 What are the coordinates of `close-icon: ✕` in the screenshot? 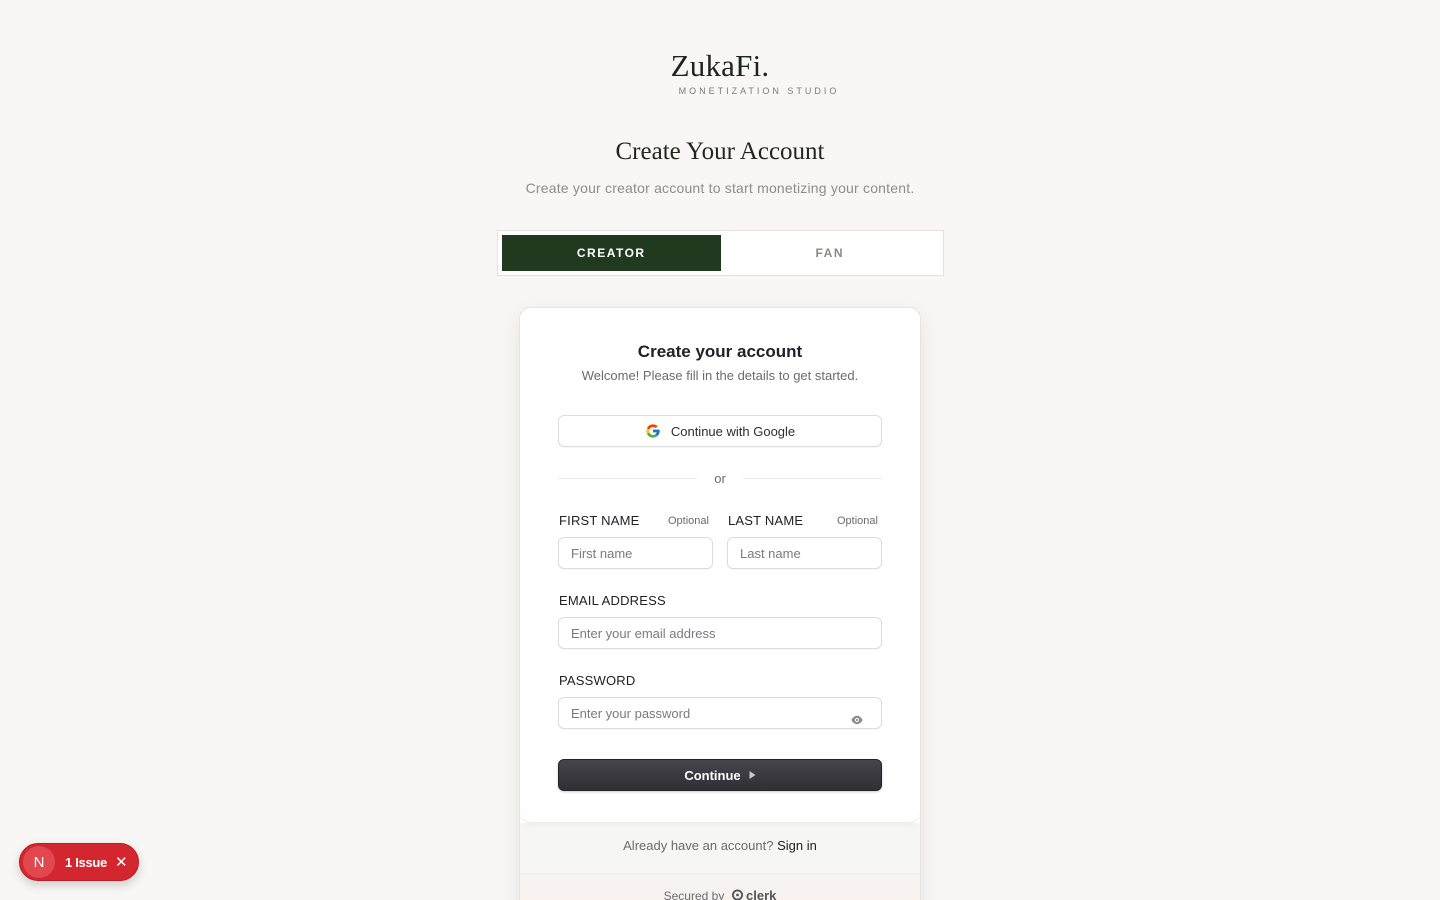 It's located at (121, 862).